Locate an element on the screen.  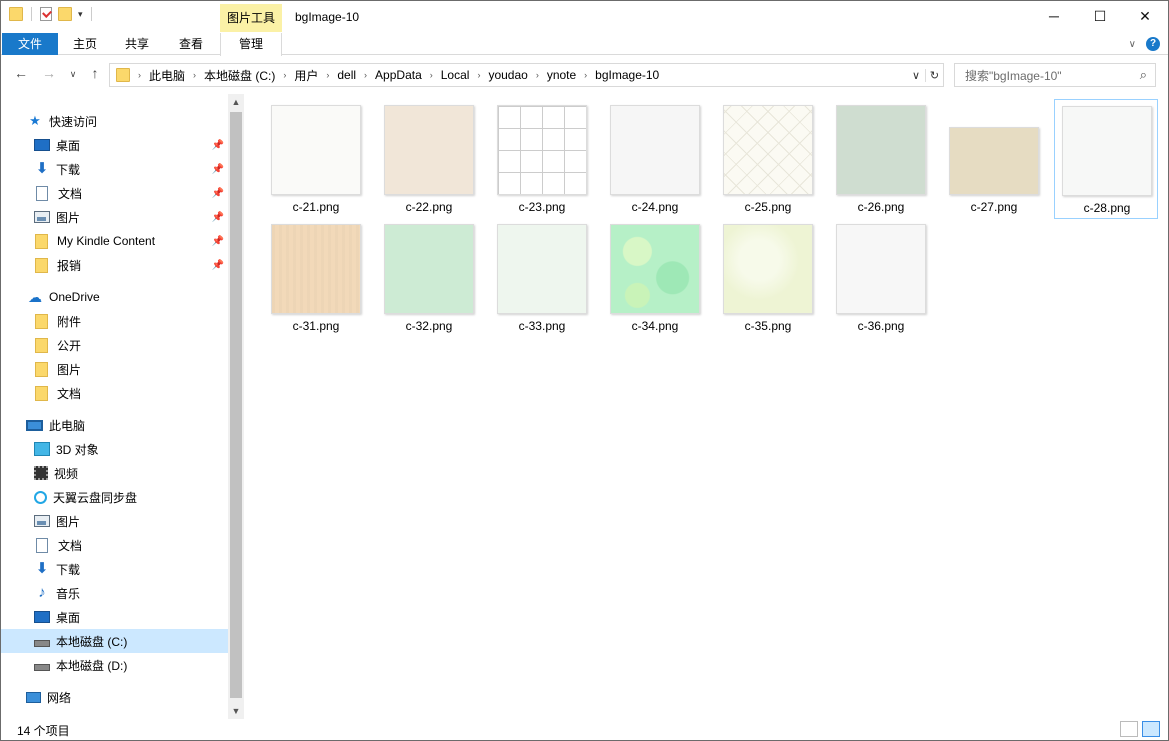
nav-item-3d-objects: 3D 对象 is located at coordinates (114, 449).